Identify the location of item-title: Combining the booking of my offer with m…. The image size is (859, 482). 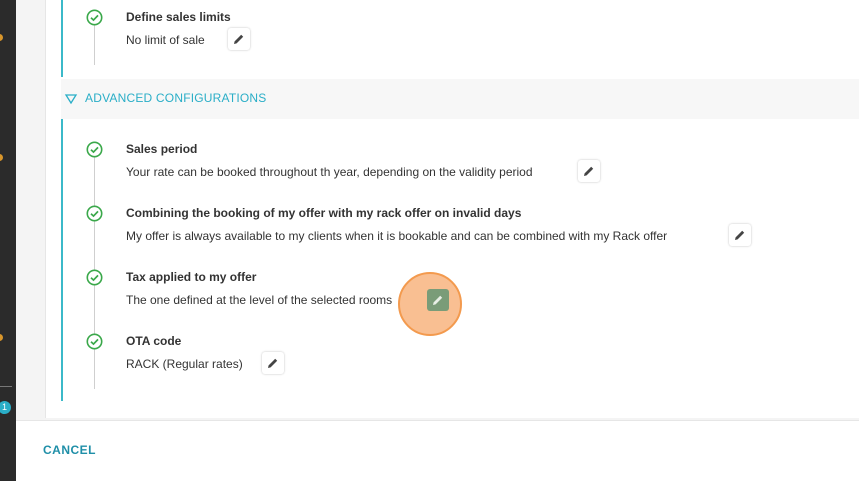
(324, 213).